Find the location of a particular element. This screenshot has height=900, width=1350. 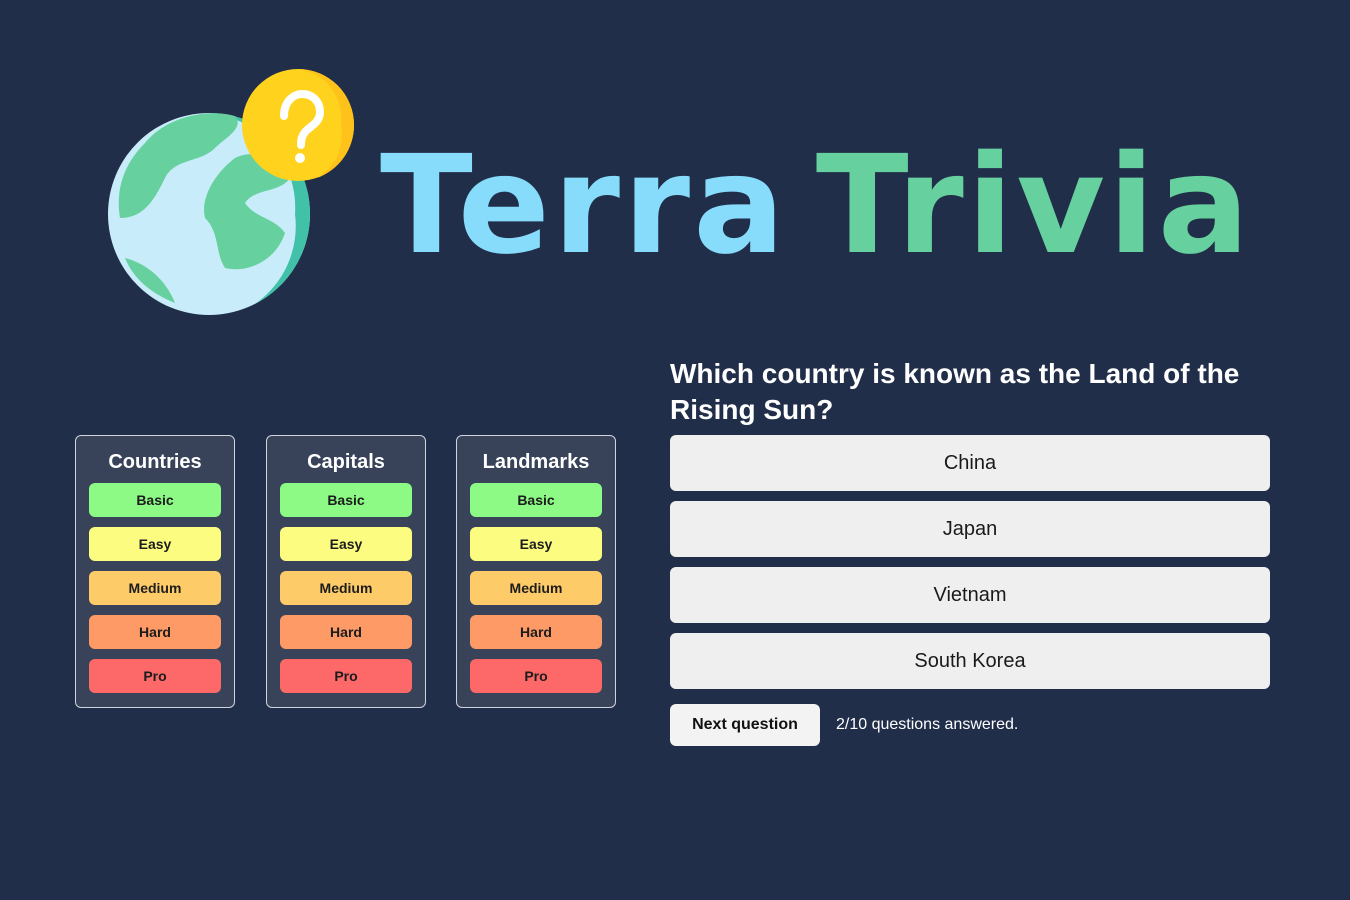

globe-question-icon is located at coordinates (231, 192).